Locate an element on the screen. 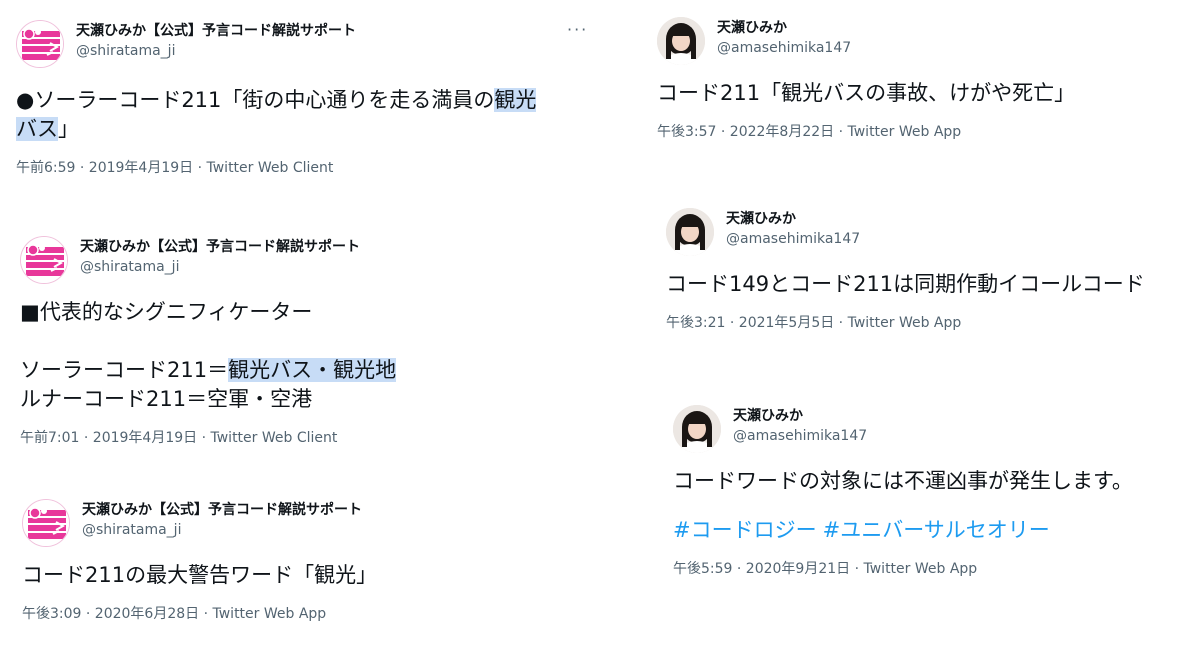 This screenshot has width=1200, height=652. tweet-header: 天瀬ひみか【公式】予言コード解説サポート @shiratama_ji ··· is located at coordinates (301, 46).